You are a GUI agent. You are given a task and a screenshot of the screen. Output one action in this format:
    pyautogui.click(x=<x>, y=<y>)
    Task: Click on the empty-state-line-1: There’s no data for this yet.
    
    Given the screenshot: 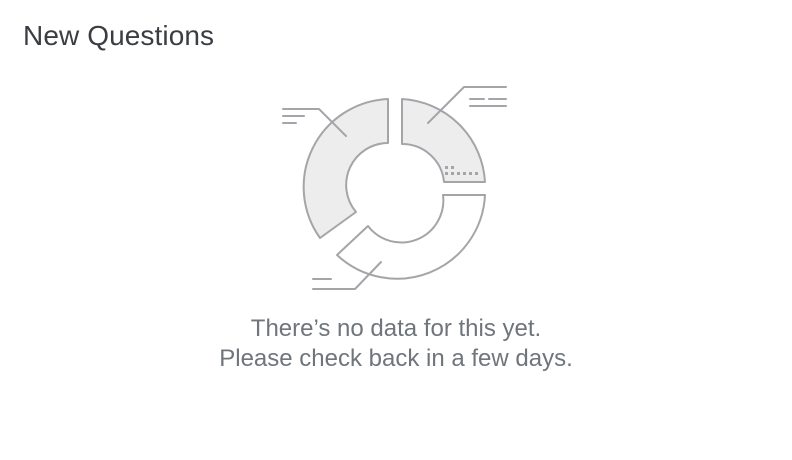 What is the action you would take?
    pyautogui.click(x=396, y=328)
    